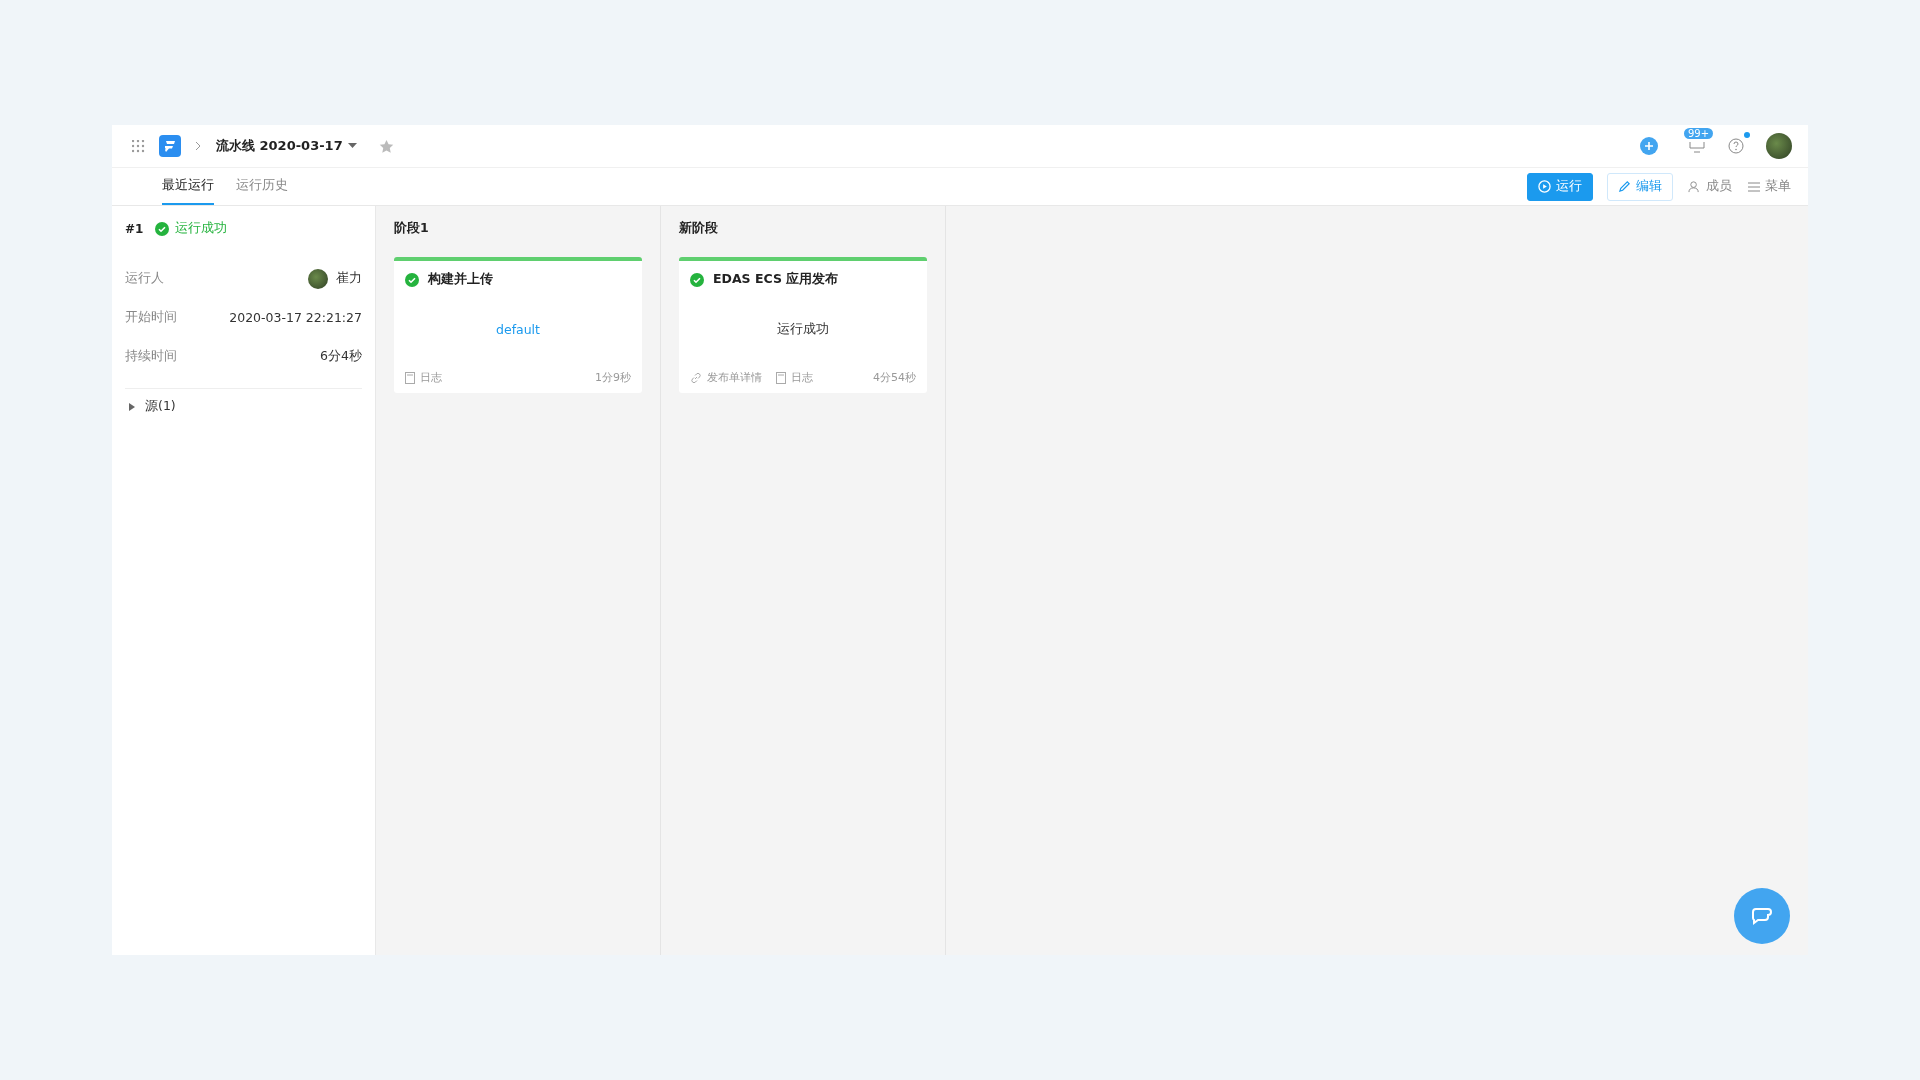 This screenshot has height=1080, width=1920. Describe the element at coordinates (262, 186) in the screenshot. I see `tab: 运行历史` at that location.